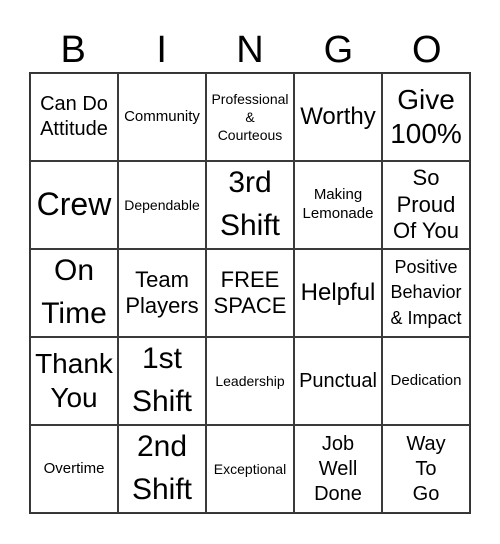 The image size is (500, 544). I want to click on bingo-cell: Positive Behavior & Impact, so click(426, 293).